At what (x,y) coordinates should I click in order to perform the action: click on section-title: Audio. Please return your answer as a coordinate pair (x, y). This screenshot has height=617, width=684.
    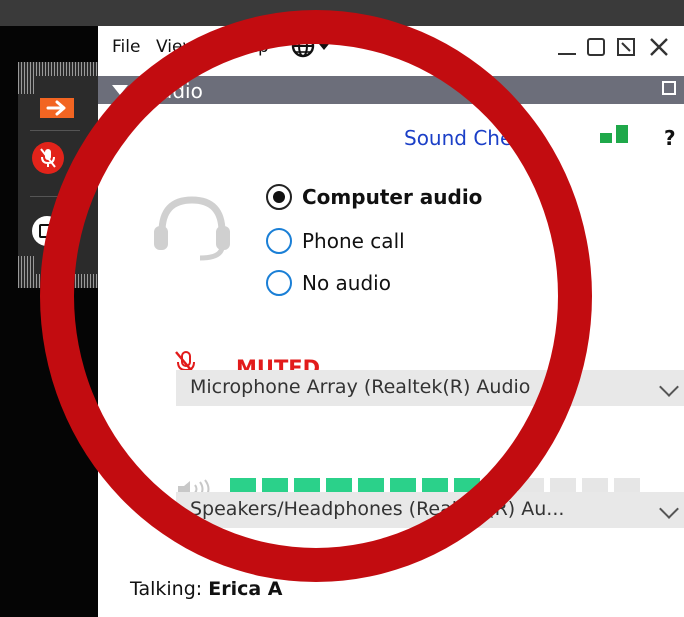
    Looking at the image, I should click on (174, 91).